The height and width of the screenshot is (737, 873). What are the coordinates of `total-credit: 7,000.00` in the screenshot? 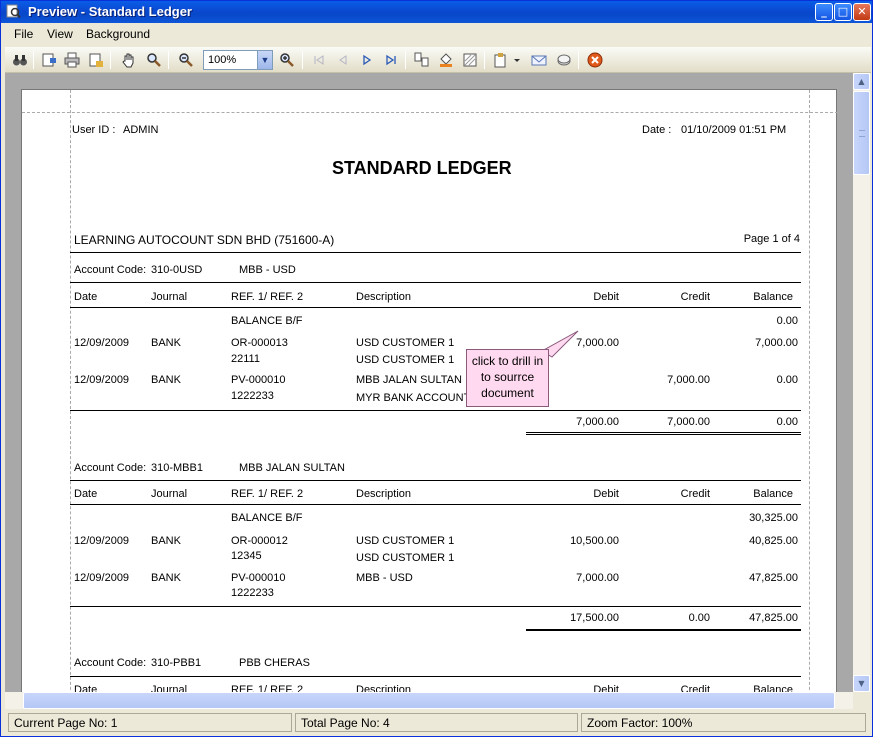 It's located at (688, 422).